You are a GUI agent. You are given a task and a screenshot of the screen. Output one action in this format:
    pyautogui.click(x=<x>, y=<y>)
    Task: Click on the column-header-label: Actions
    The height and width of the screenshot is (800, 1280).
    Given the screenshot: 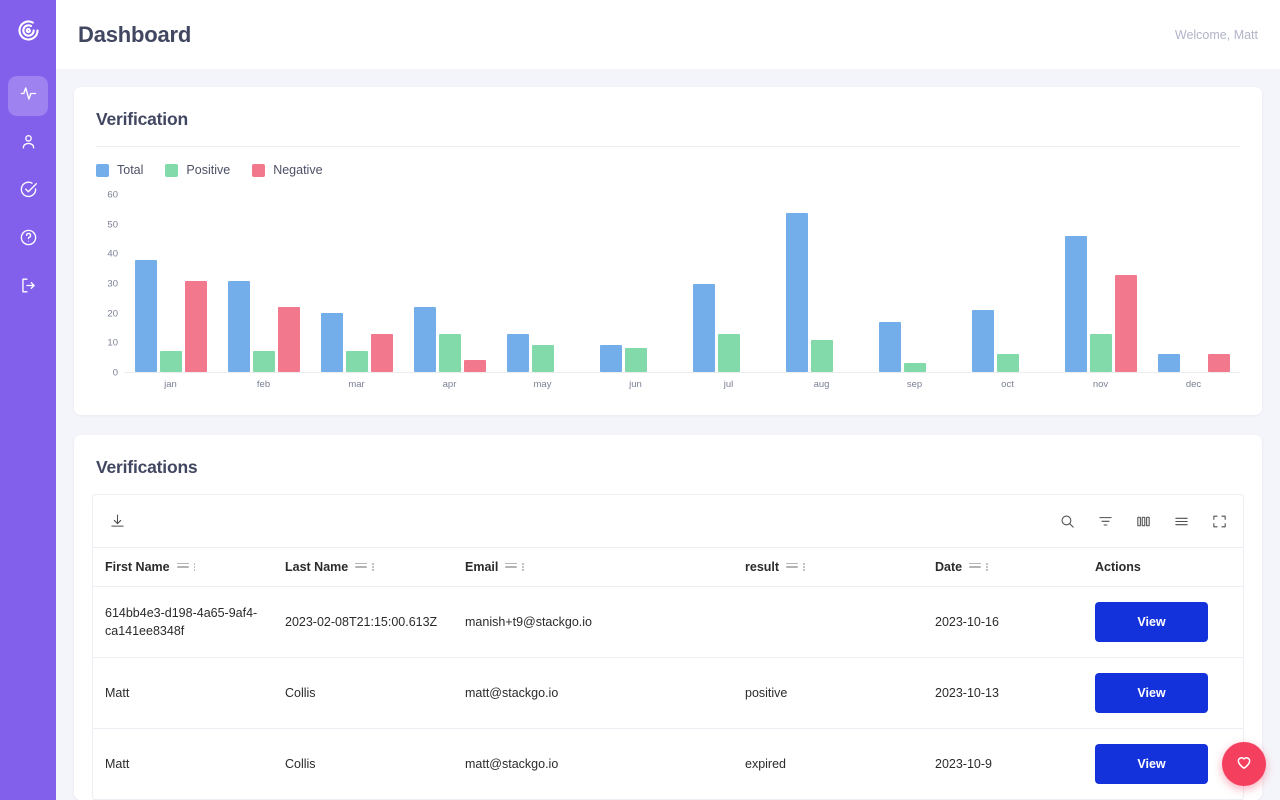 What is the action you would take?
    pyautogui.click(x=1118, y=567)
    